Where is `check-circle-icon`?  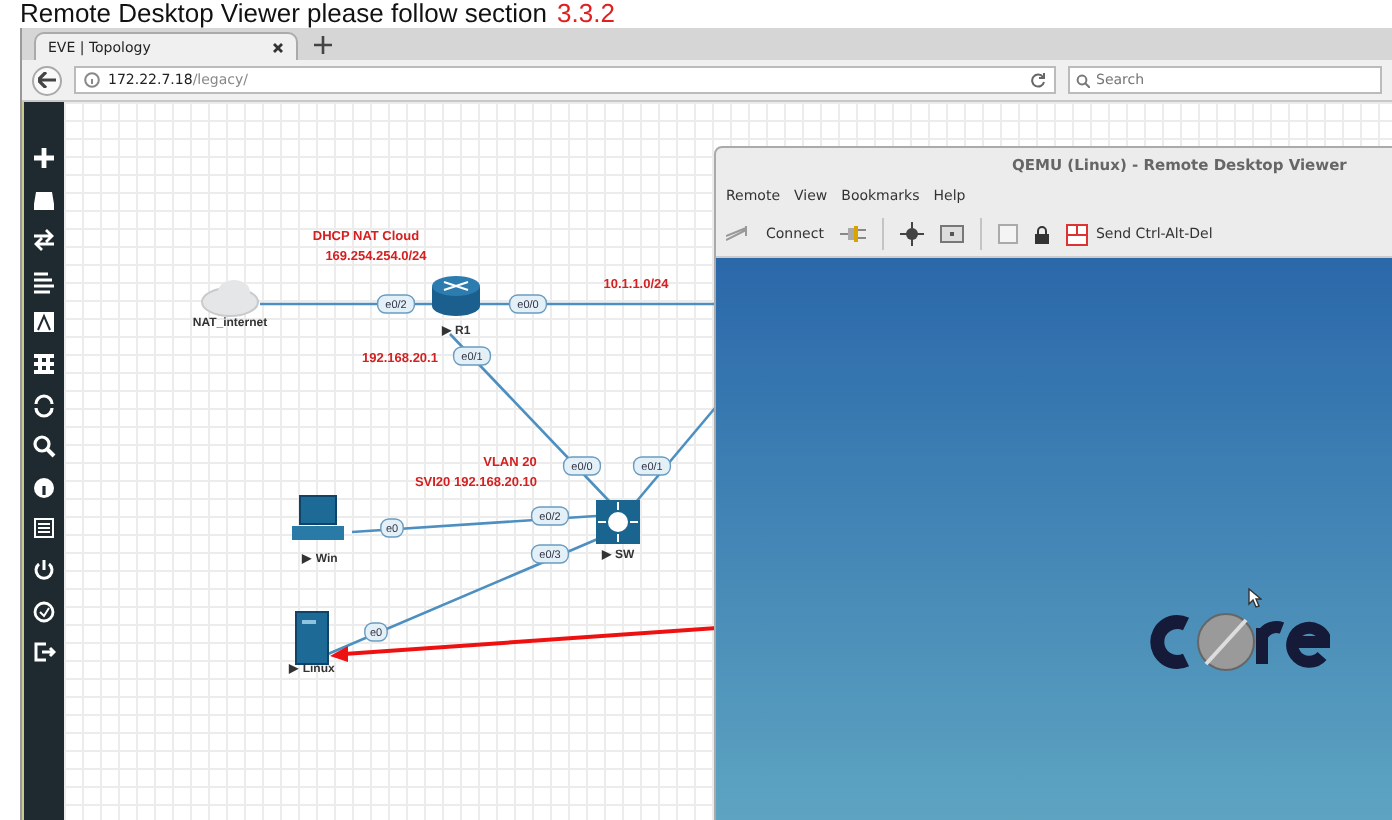 check-circle-icon is located at coordinates (44, 611).